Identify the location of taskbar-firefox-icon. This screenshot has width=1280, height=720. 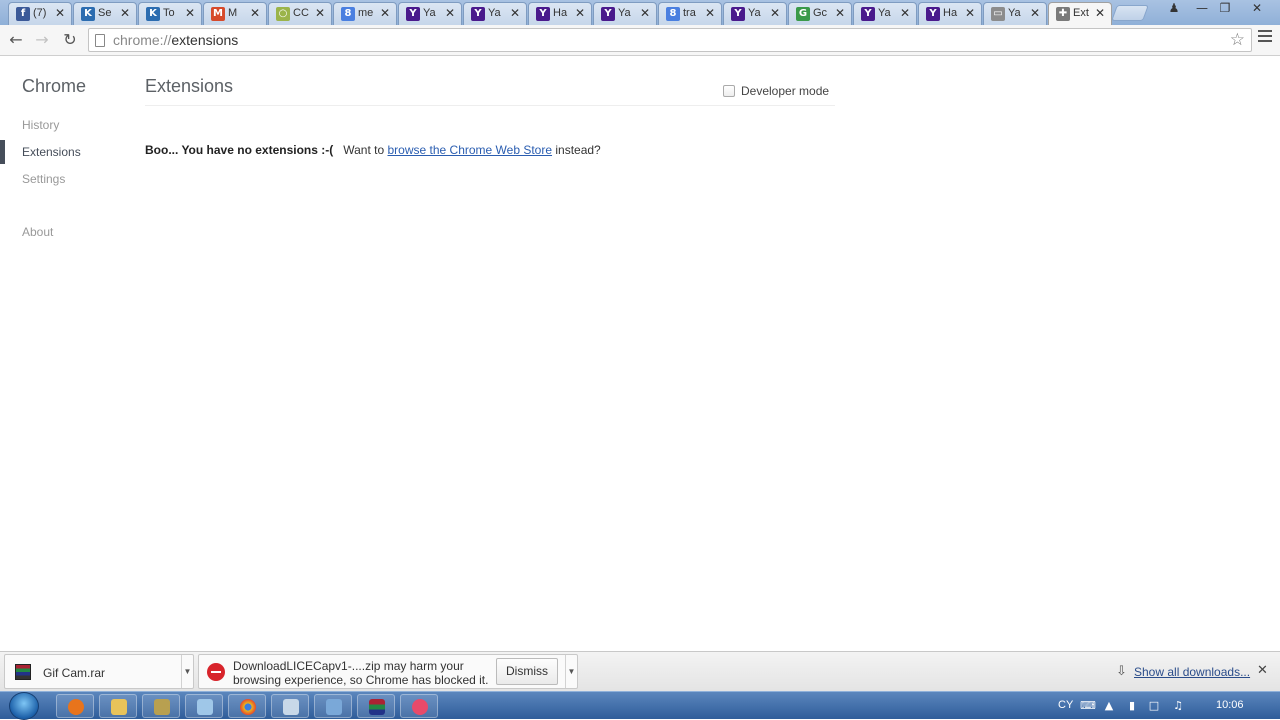
(75, 706).